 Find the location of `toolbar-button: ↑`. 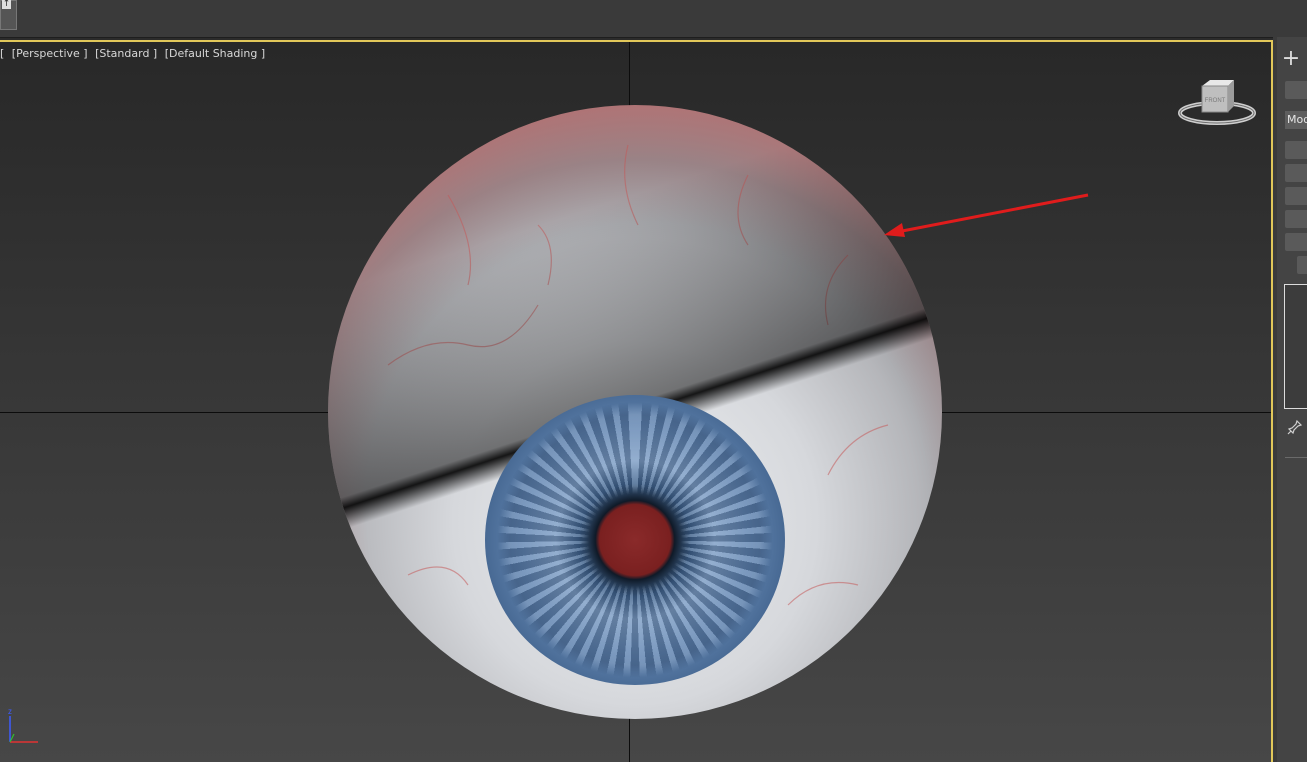

toolbar-button: ↑ is located at coordinates (8, 15).